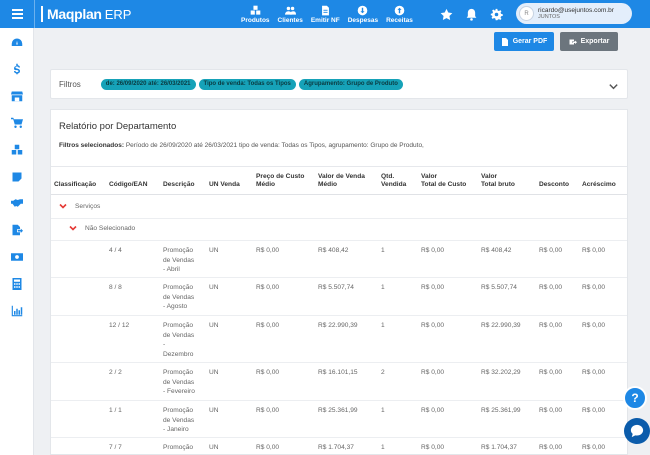  Describe the element at coordinates (499, 447) in the screenshot. I see `total-bruto-cell: R$ 1.704,37` at that location.